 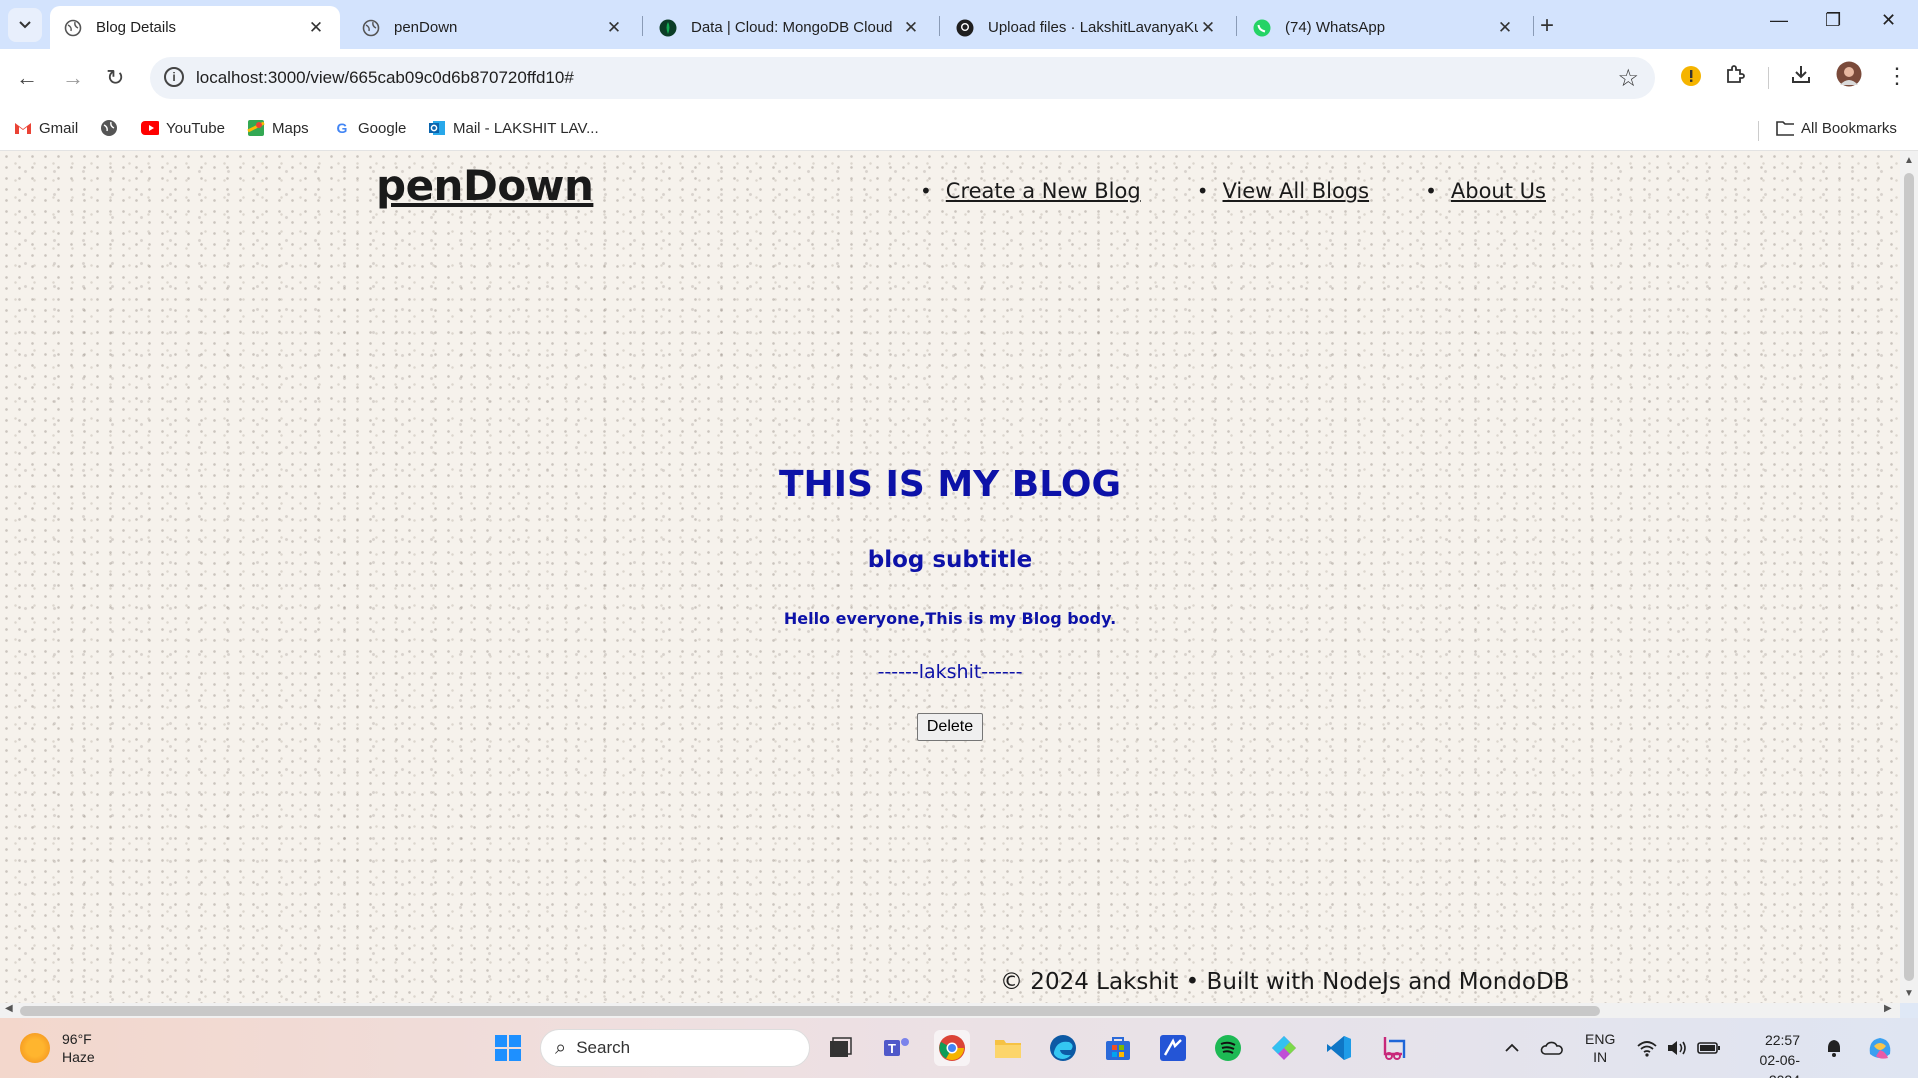 I want to click on tab-title: Upload files · LakshitLavanyaKu, so click(x=1093, y=27).